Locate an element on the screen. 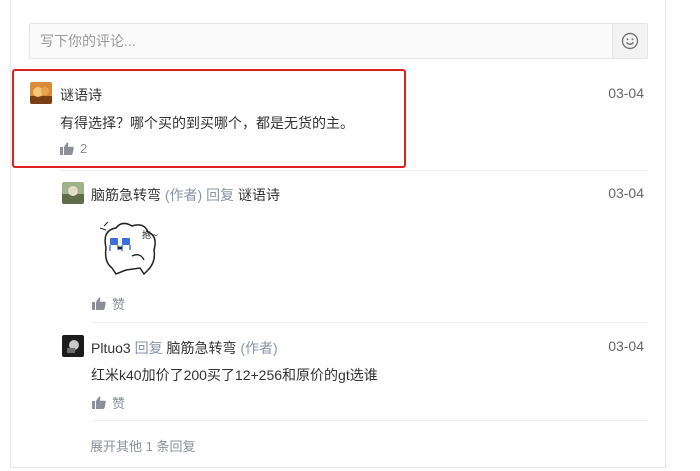 Image resolution: width=700 pixels, height=471 pixels. comment-input is located at coordinates (321, 41).